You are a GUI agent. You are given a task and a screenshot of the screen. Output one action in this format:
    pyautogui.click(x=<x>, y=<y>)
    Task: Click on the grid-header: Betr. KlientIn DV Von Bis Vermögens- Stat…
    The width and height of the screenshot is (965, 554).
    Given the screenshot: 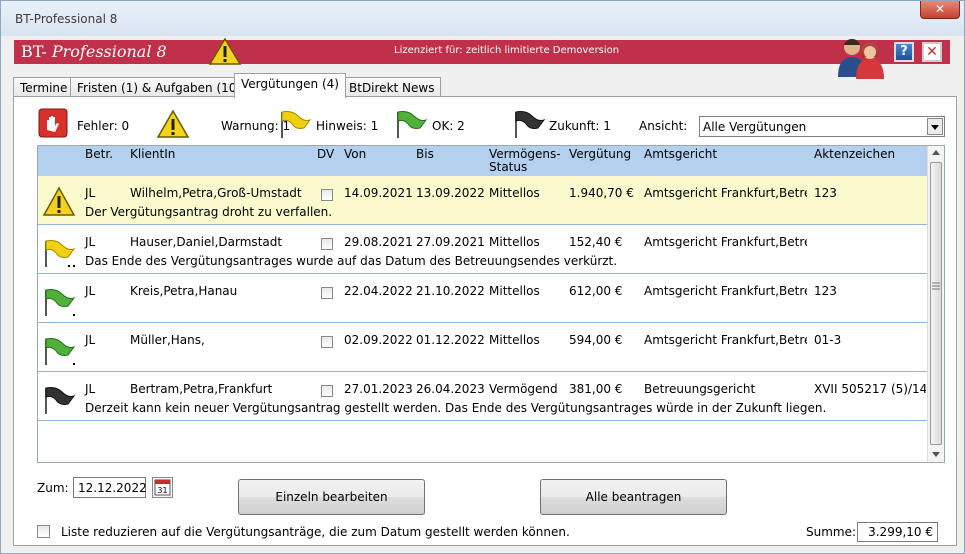 What is the action you would take?
    pyautogui.click(x=483, y=161)
    